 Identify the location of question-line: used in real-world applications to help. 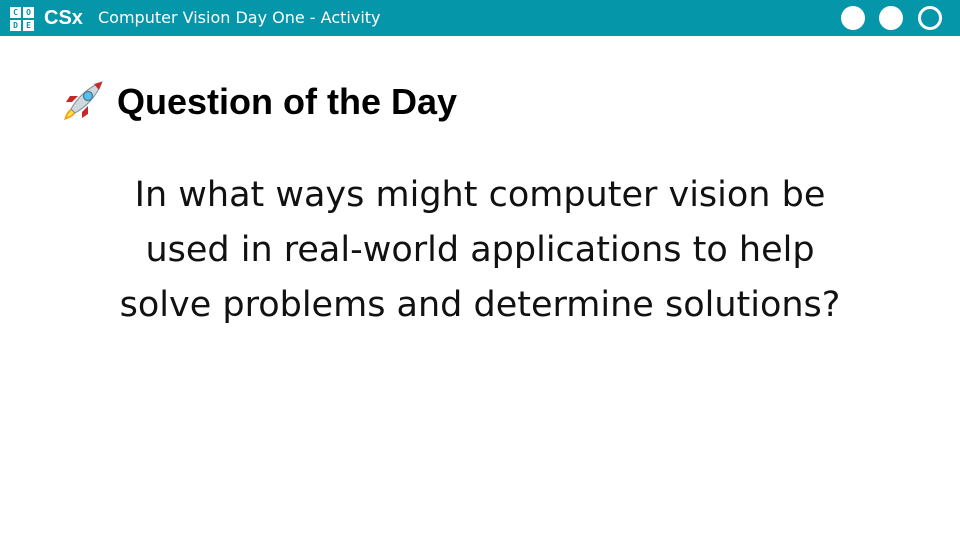
(480, 250).